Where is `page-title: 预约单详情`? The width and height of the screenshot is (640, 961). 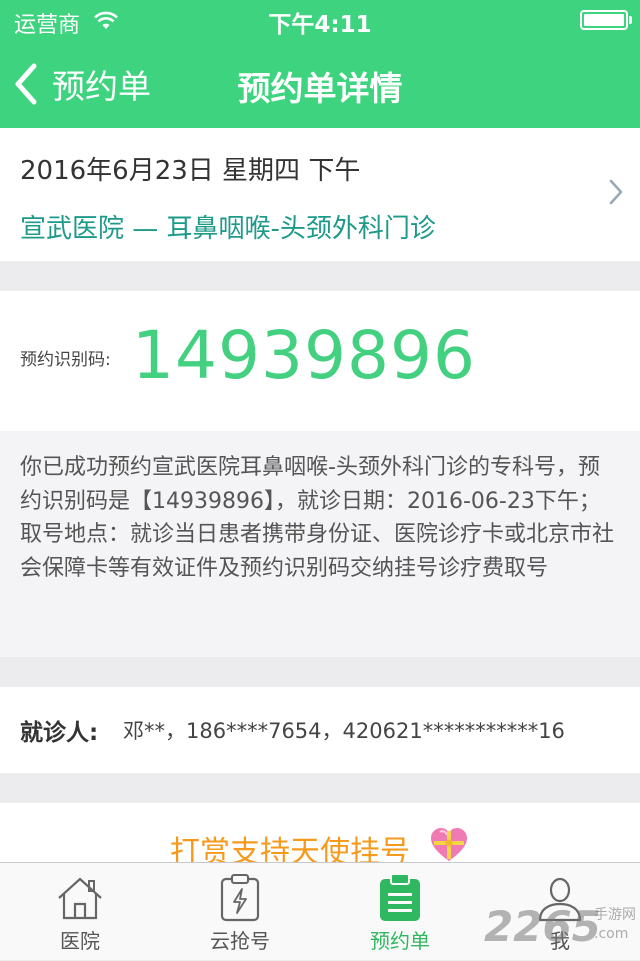
page-title: 预约单详情 is located at coordinates (320, 88).